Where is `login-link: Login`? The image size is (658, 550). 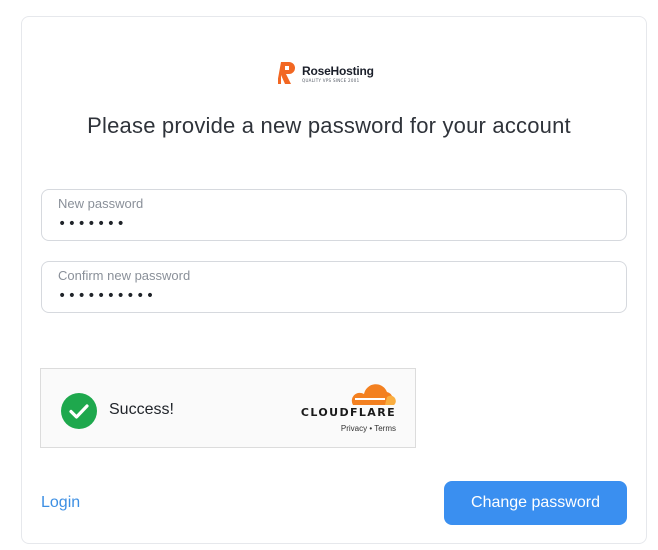 login-link: Login is located at coordinates (60, 503).